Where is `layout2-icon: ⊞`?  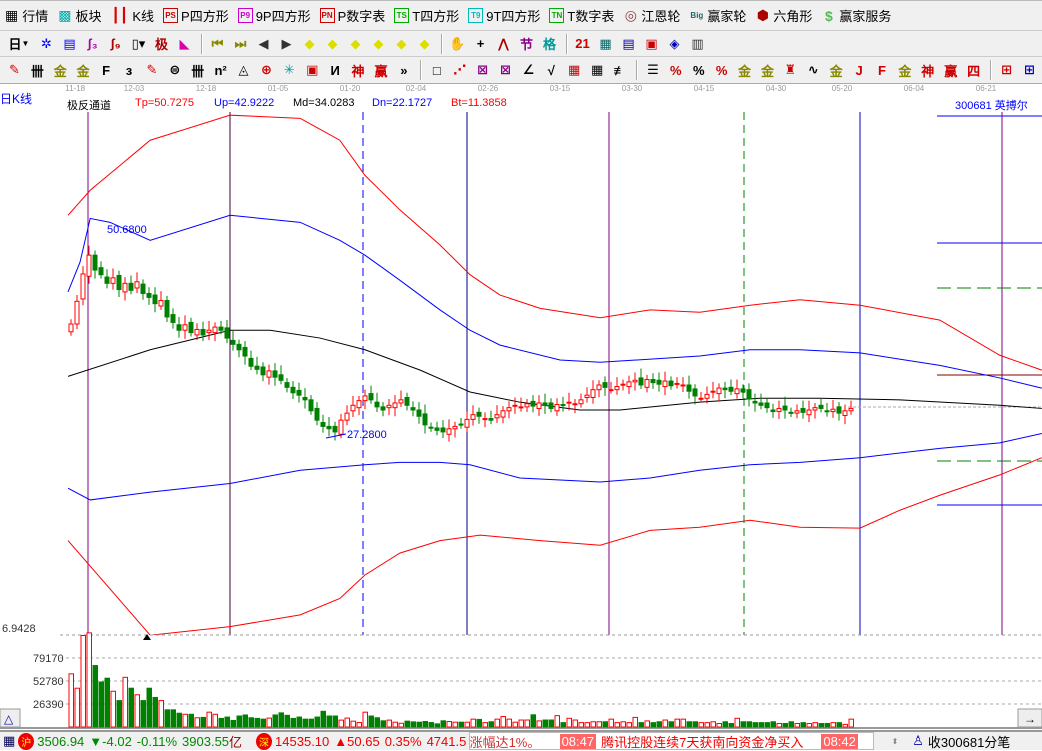 layout2-icon: ⊞ is located at coordinates (1029, 70).